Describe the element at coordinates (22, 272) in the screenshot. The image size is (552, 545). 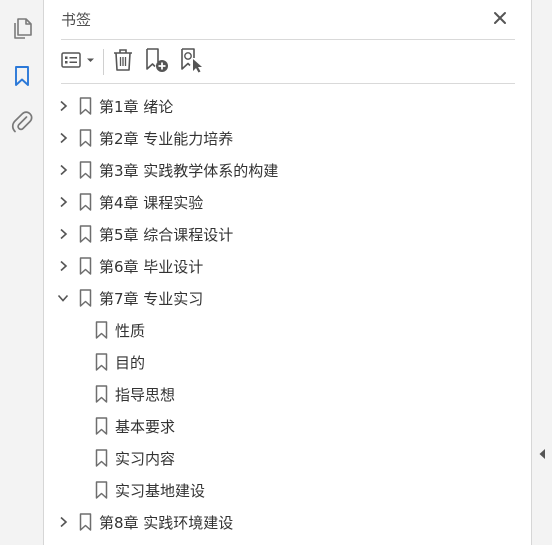
I see `left-navigation-rail` at that location.